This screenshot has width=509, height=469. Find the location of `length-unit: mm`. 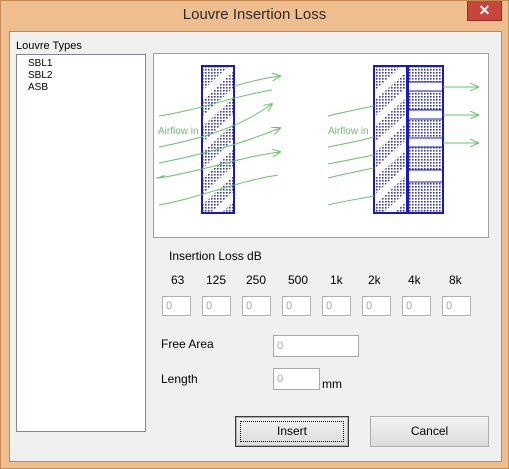

length-unit: mm is located at coordinates (332, 384).